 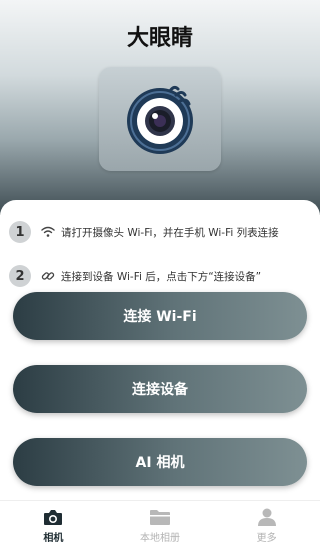 I want to click on app-logo, so click(x=160, y=119).